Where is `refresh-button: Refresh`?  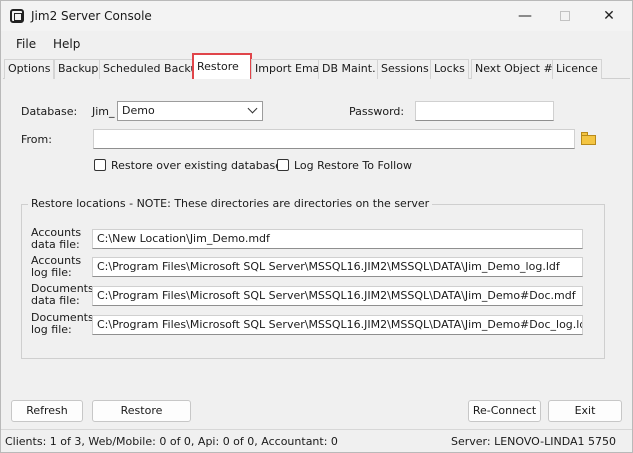
refresh-button: Refresh is located at coordinates (47, 411).